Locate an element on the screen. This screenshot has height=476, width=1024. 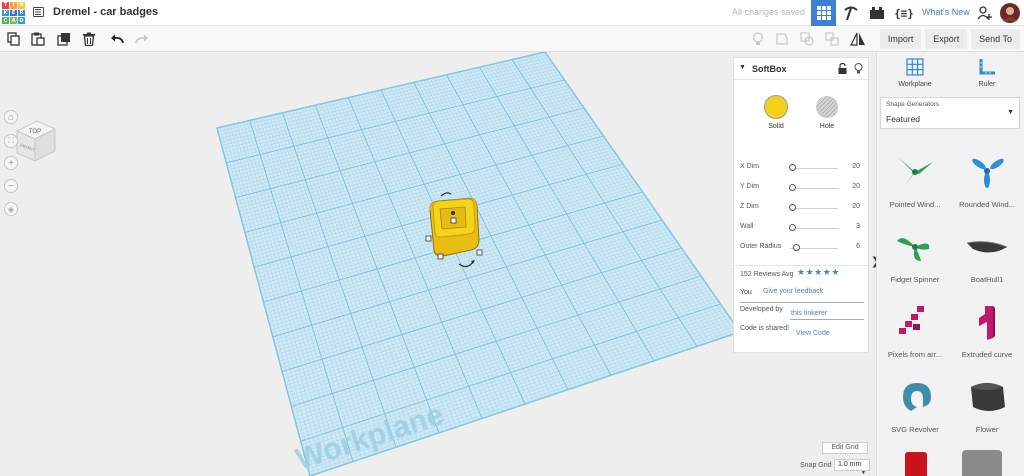
workplane-icon is located at coordinates (915, 67).